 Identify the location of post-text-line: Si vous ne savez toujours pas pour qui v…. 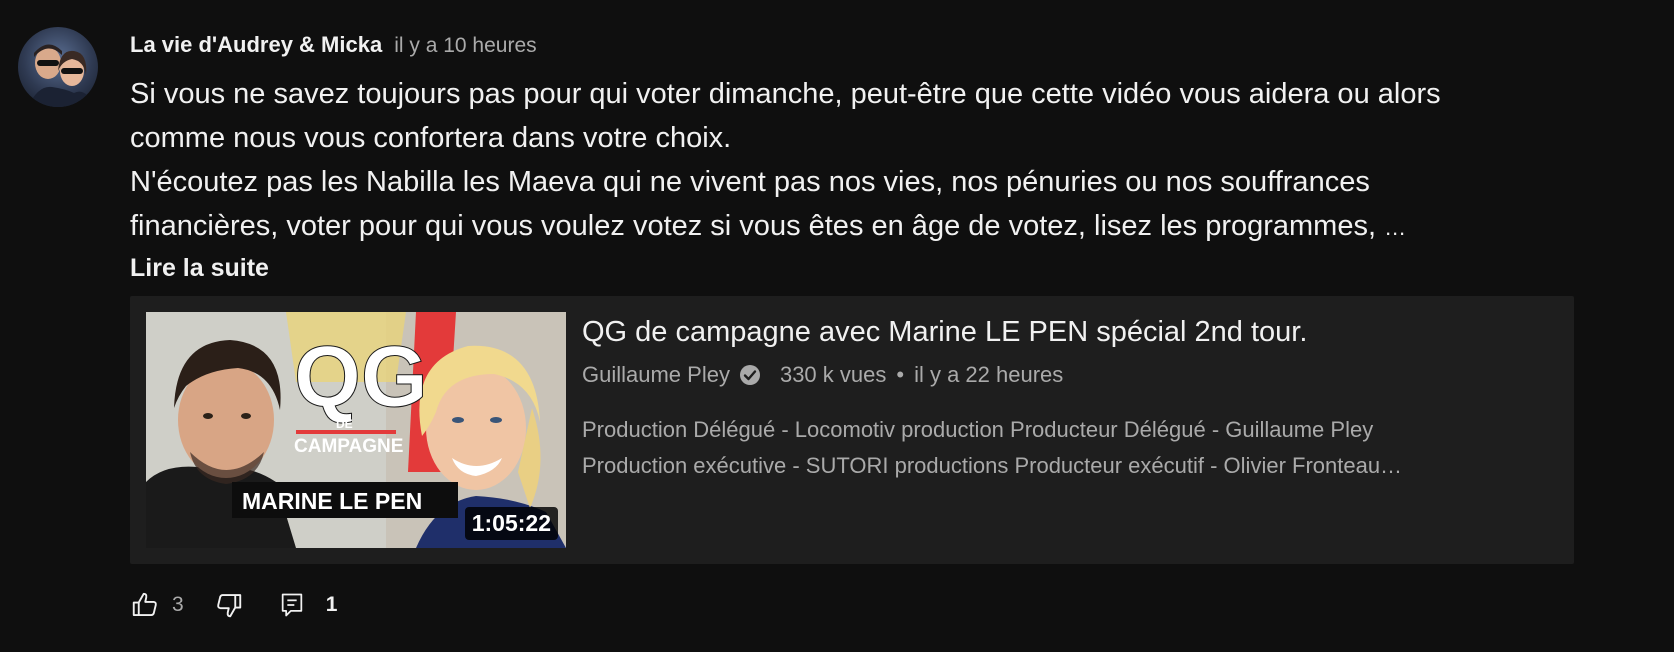
(785, 94).